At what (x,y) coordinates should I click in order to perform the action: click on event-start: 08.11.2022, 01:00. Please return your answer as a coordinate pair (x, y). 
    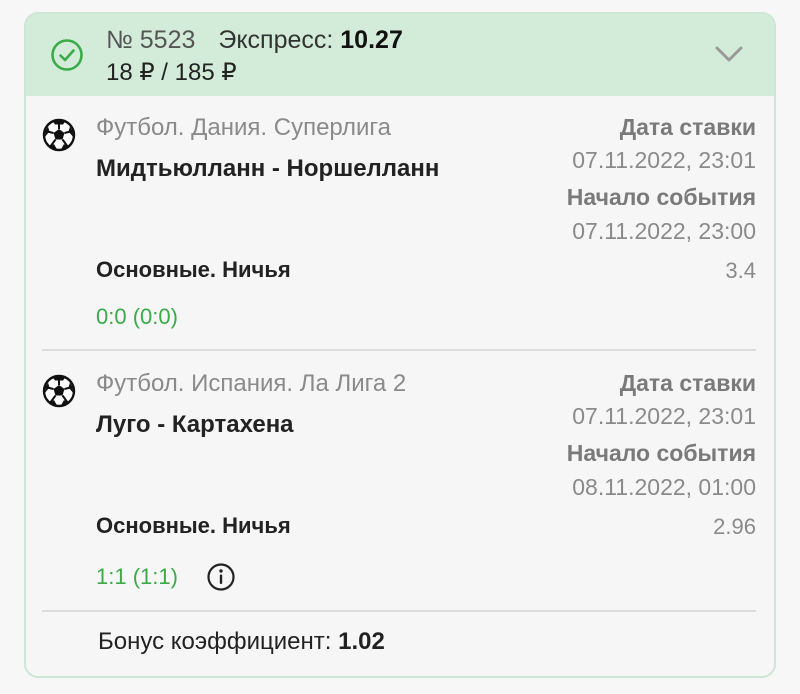
    Looking at the image, I should click on (664, 487).